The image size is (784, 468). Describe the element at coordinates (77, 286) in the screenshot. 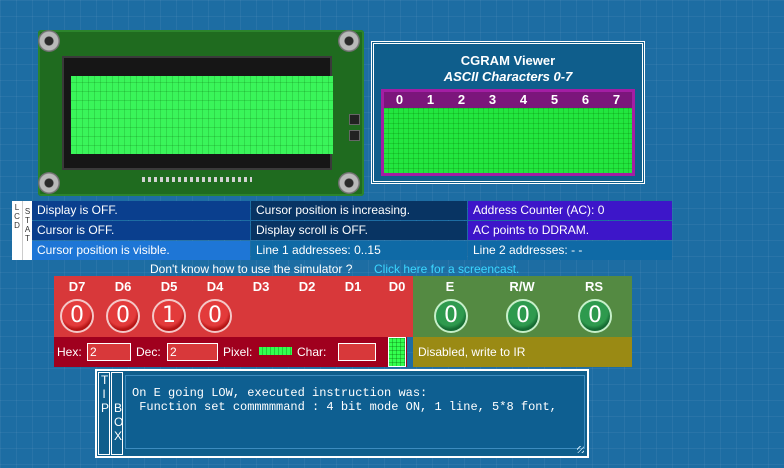

I see `pin-label-d7: D7` at that location.